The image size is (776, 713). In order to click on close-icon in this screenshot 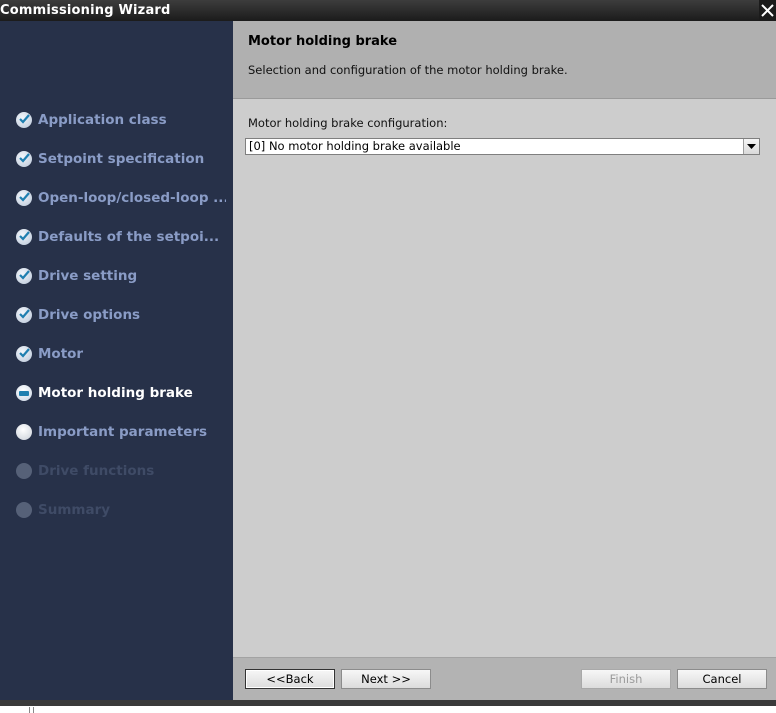, I will do `click(767, 10)`.